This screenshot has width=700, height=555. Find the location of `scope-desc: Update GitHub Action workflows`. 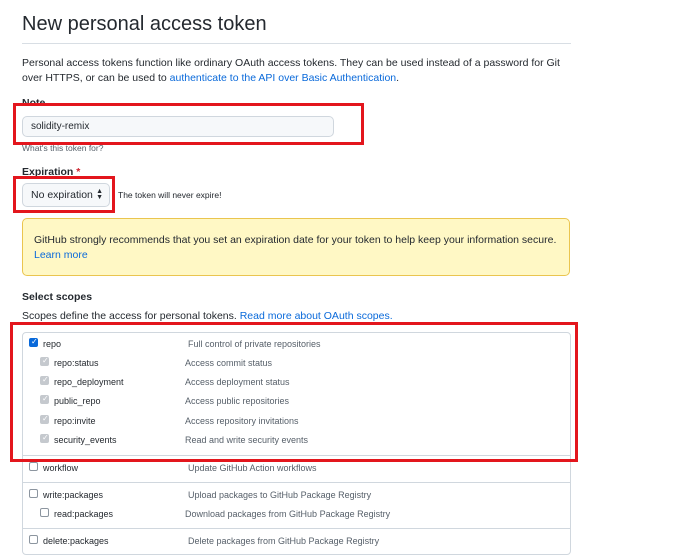

scope-desc: Update GitHub Action workflows is located at coordinates (252, 468).